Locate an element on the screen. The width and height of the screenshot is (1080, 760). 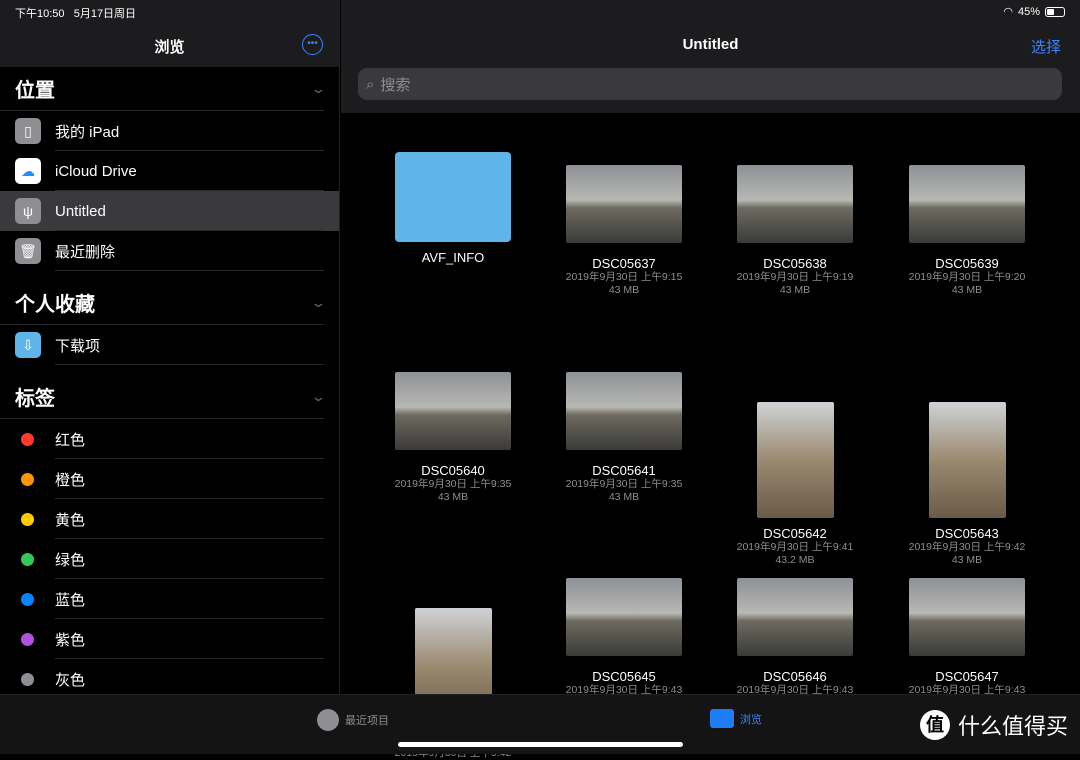
file-name: DSC05638 is located at coordinates (795, 263).